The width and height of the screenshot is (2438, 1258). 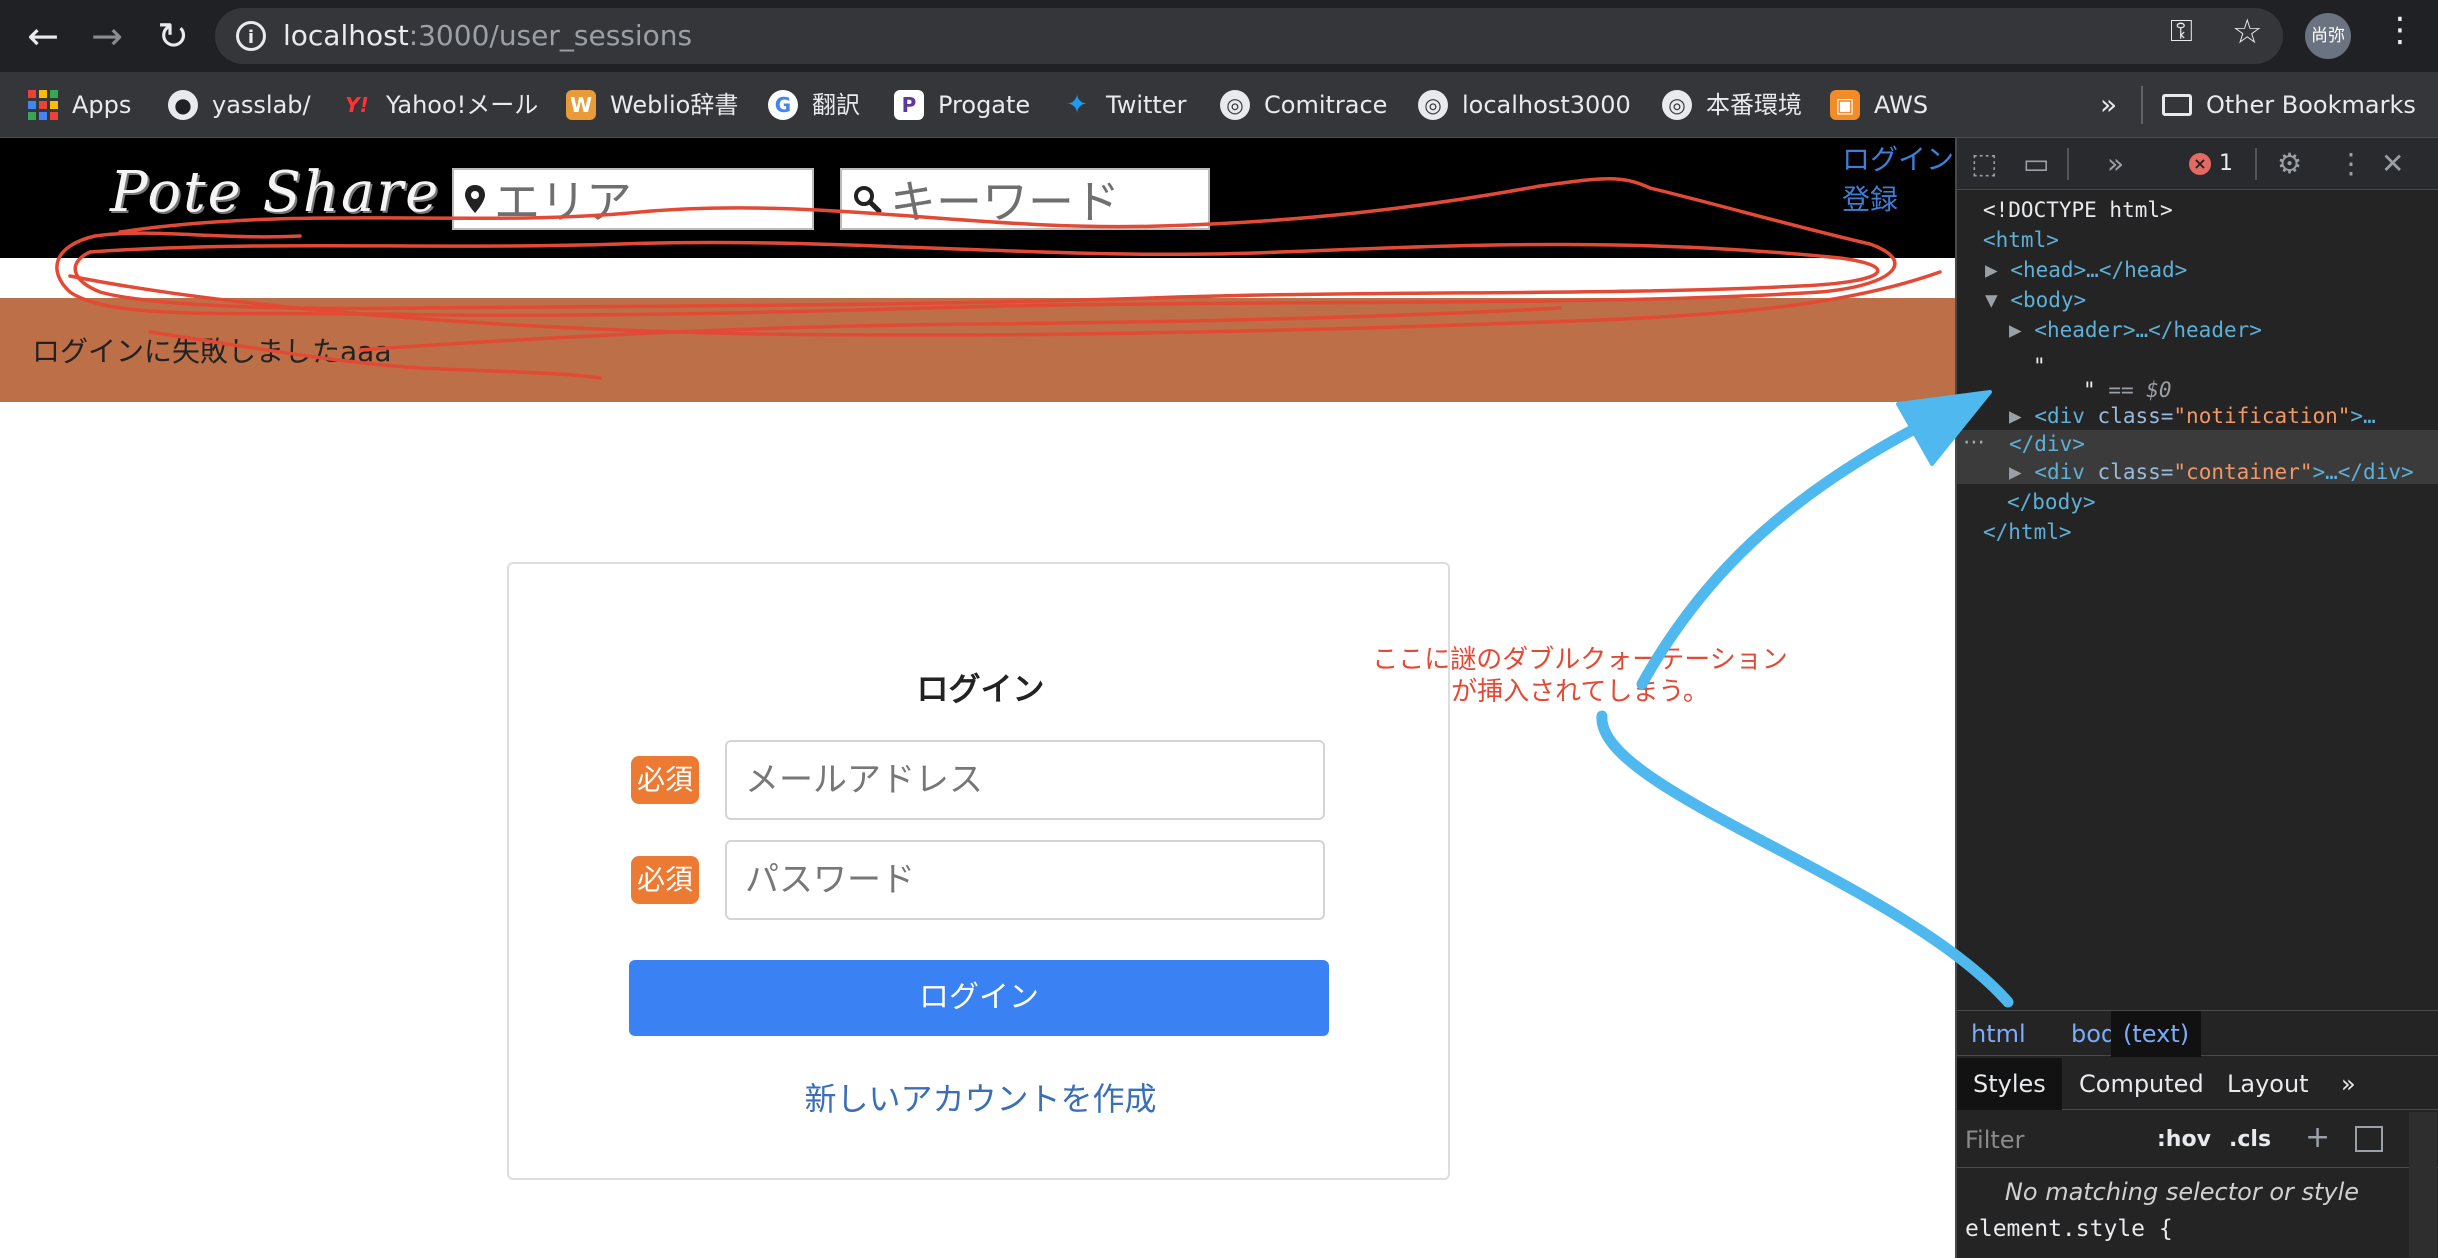 I want to click on more-bookmarks-button: », so click(x=2108, y=105).